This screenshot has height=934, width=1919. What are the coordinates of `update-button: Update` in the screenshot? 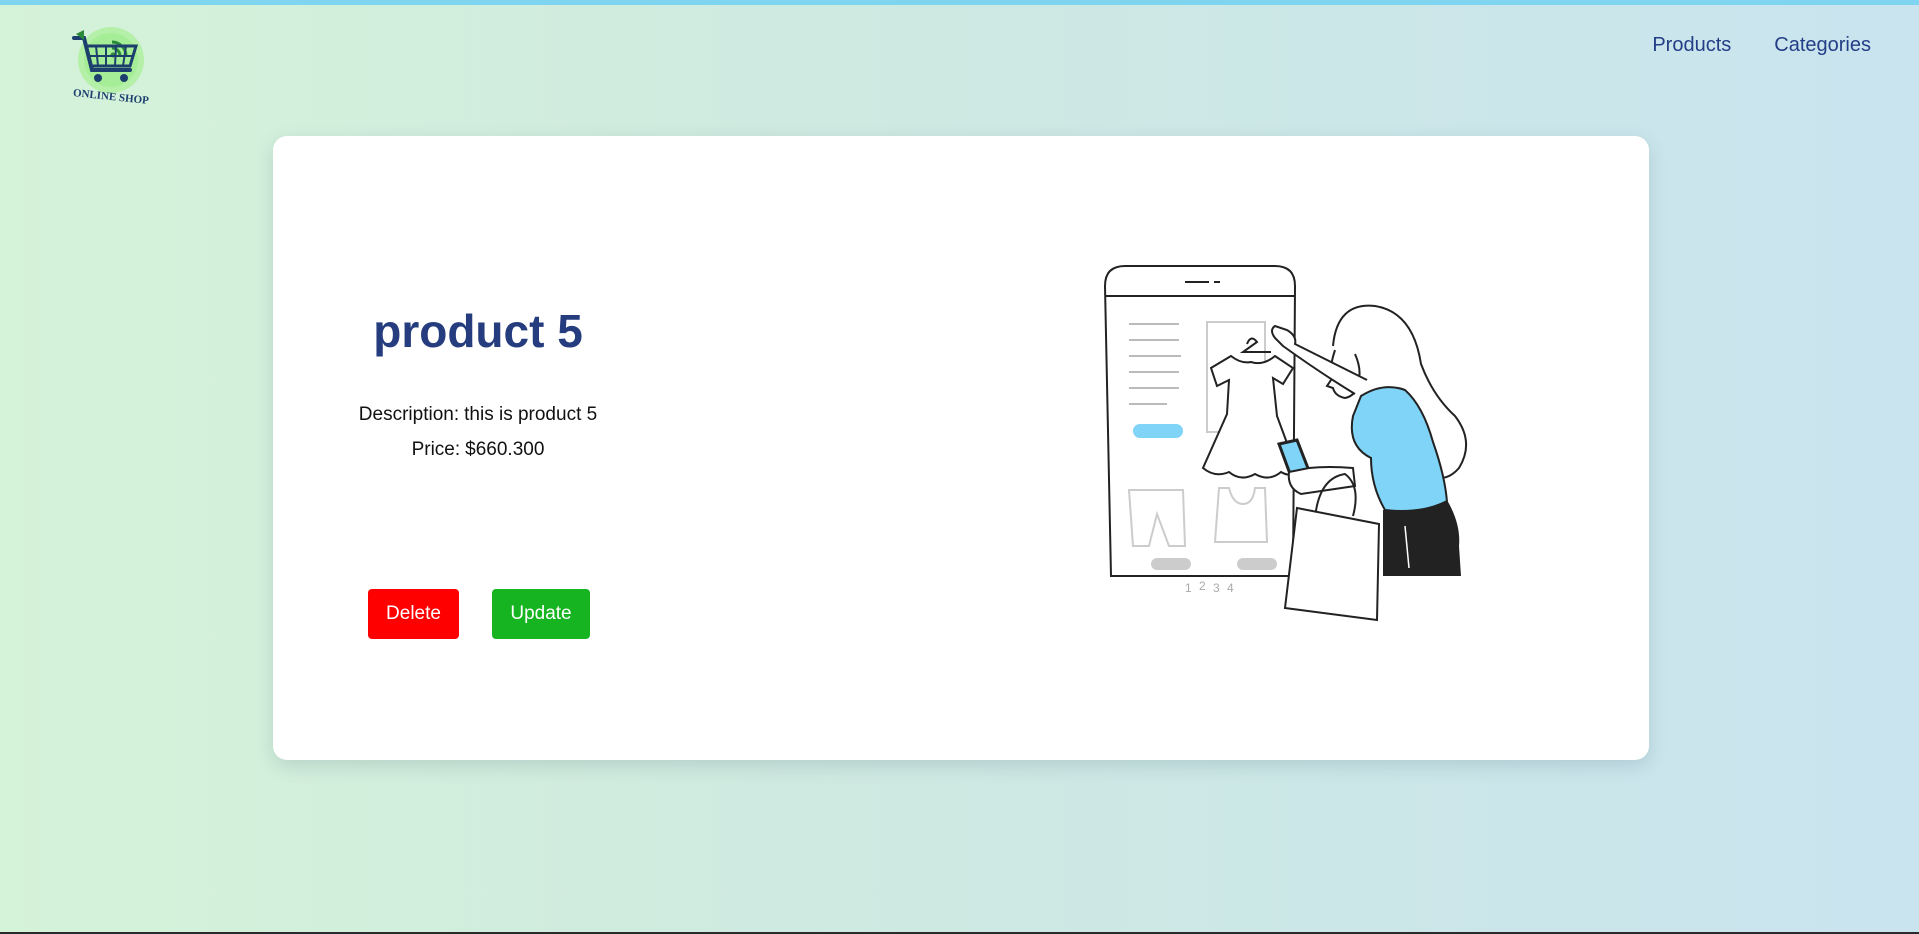 It's located at (541, 614).